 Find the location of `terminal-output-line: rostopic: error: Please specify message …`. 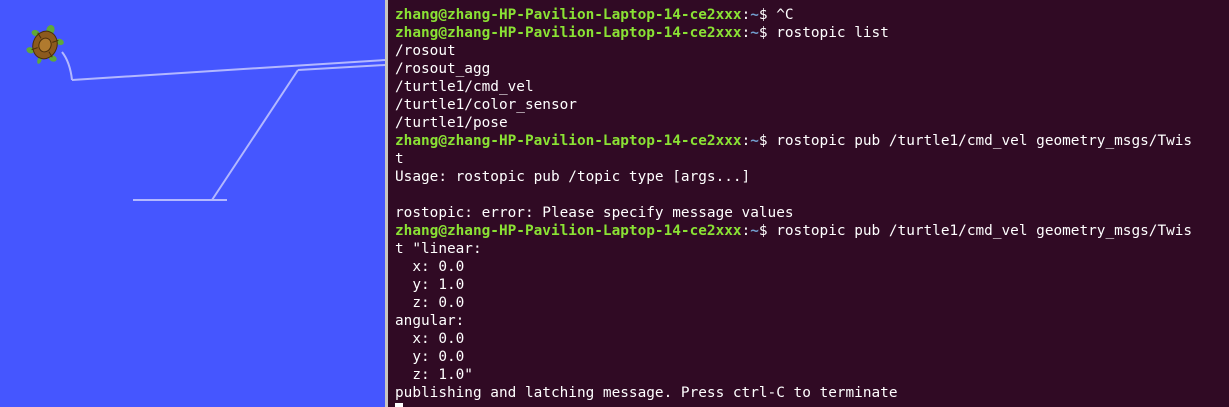

terminal-output-line: rostopic: error: Please specify message … is located at coordinates (594, 213).